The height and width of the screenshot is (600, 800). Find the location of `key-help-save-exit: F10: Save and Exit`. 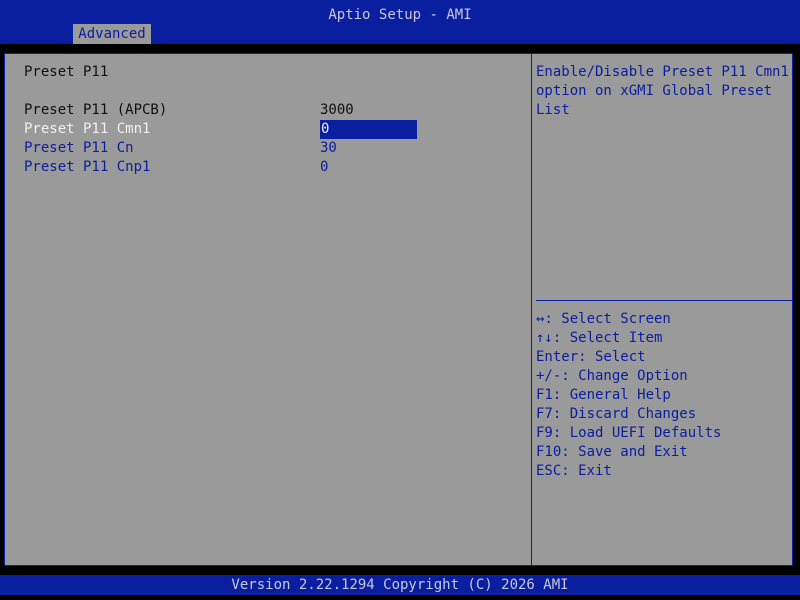

key-help-save-exit: F10: Save and Exit is located at coordinates (612, 452).